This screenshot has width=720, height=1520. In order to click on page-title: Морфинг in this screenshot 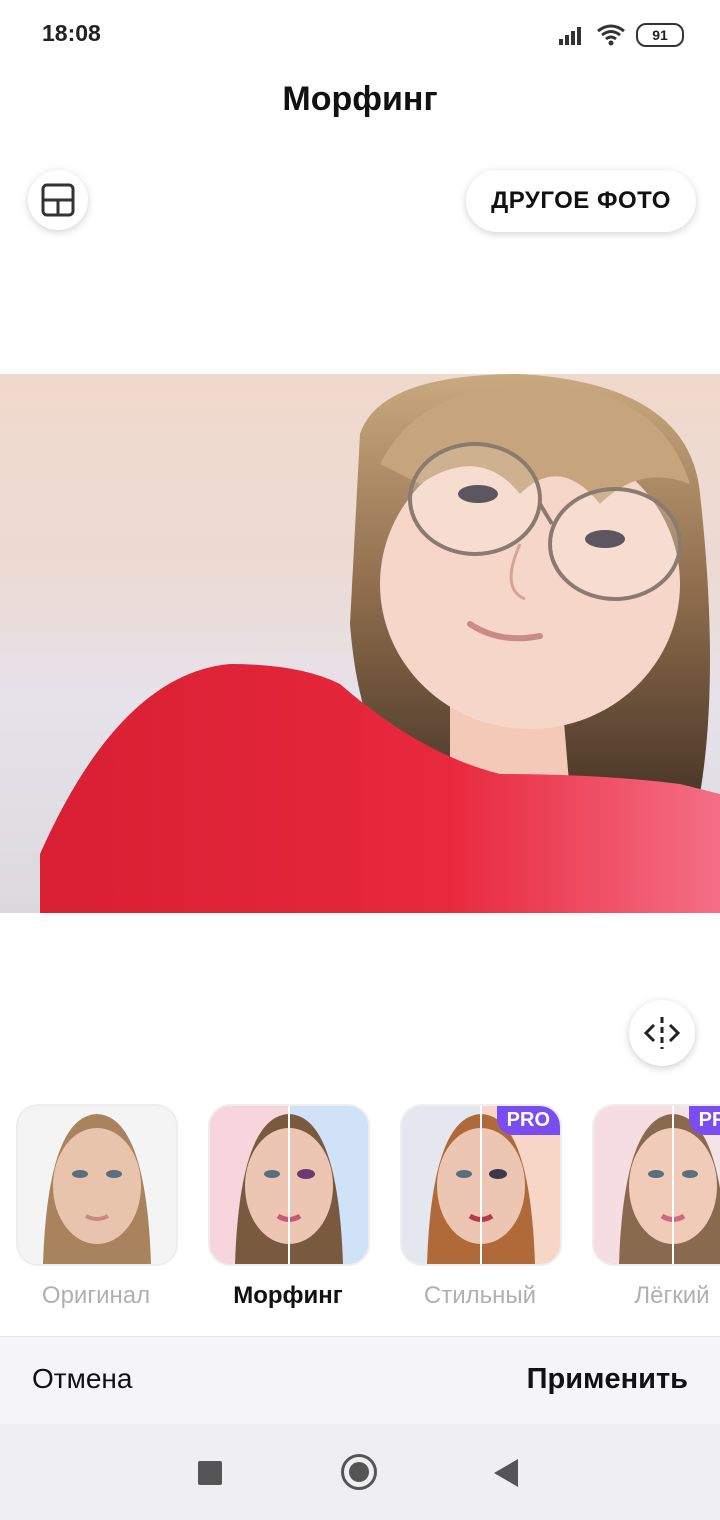, I will do `click(360, 99)`.